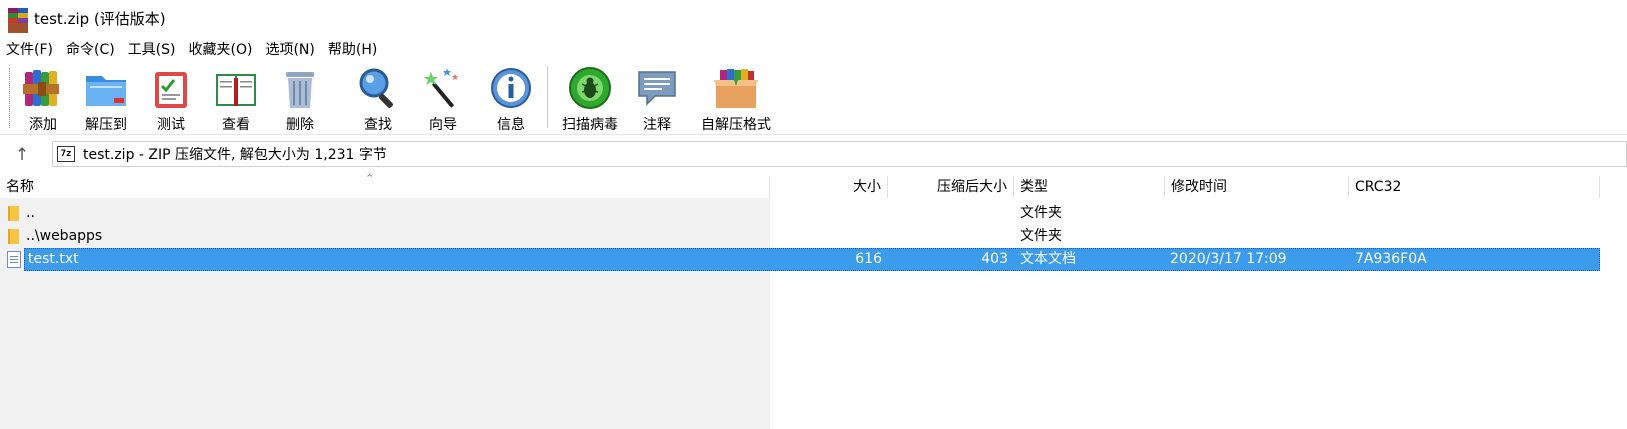  Describe the element at coordinates (106, 88) in the screenshot. I see `extract-to-icon` at that location.